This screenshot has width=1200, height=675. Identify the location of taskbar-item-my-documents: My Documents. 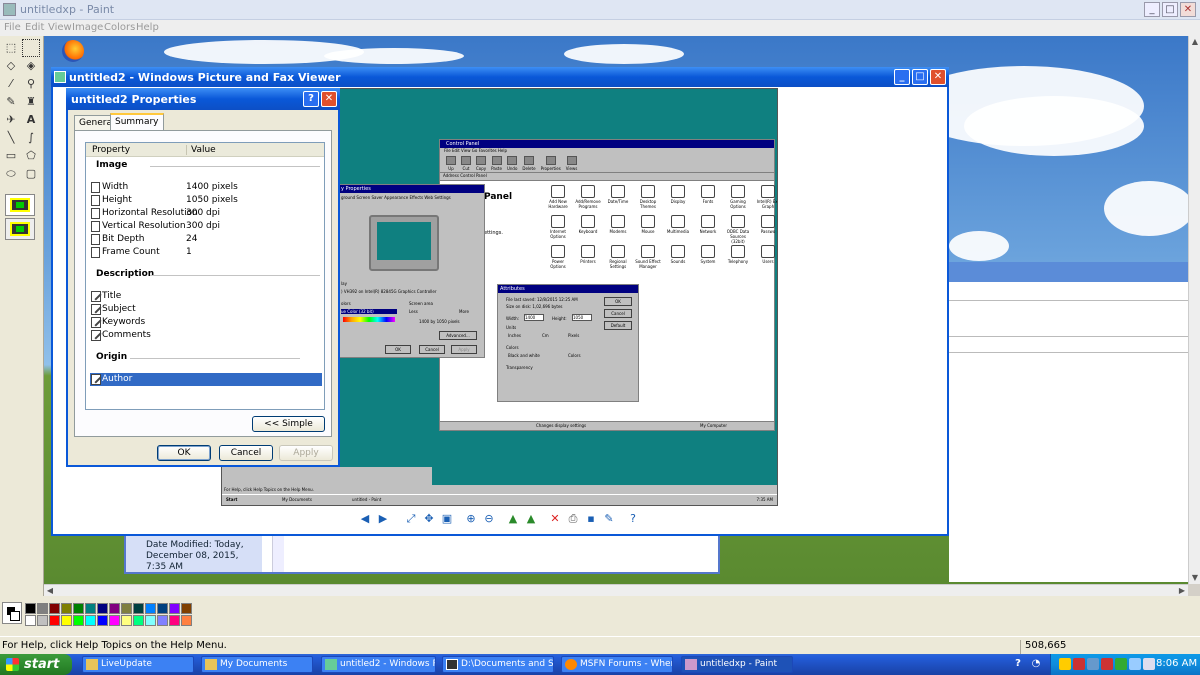
(257, 664).